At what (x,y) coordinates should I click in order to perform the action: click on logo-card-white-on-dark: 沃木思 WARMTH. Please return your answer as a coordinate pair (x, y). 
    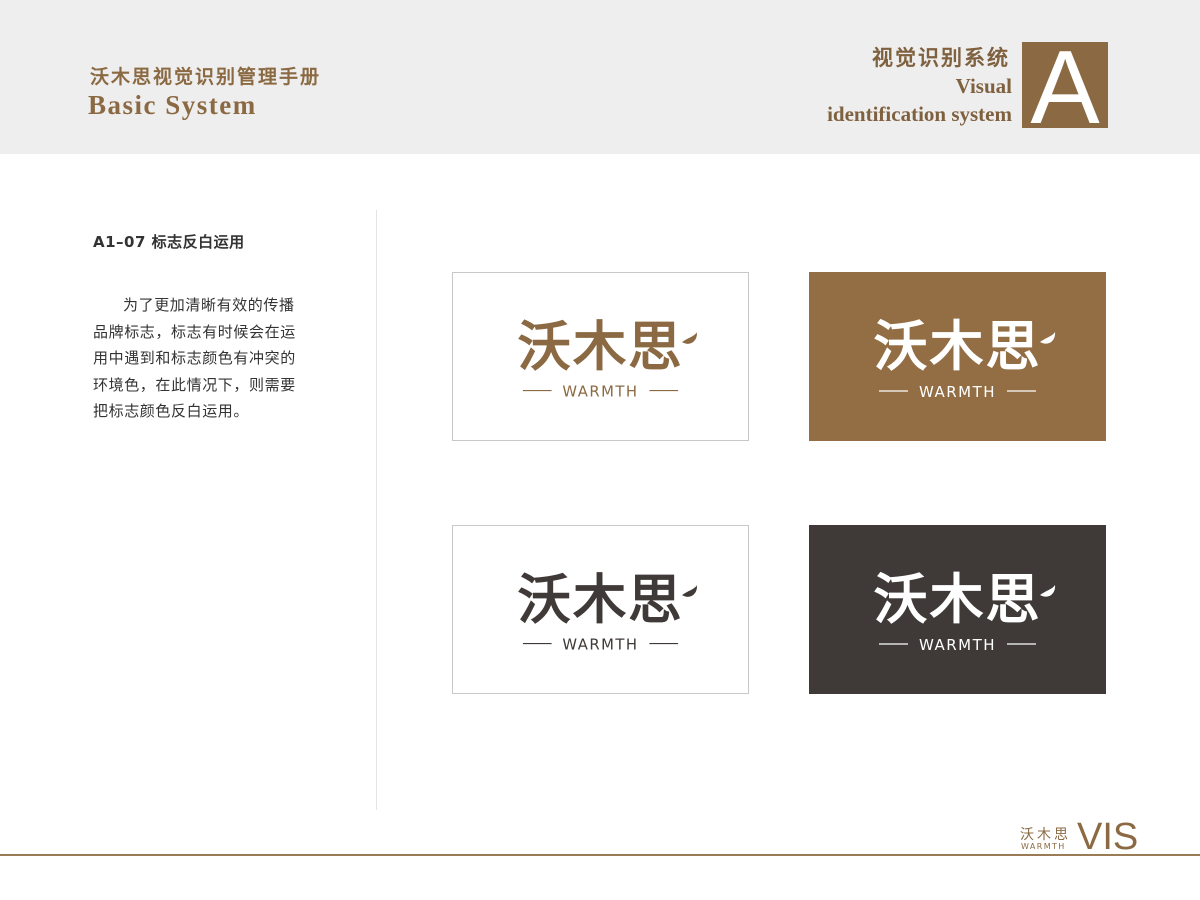
    Looking at the image, I should click on (957, 609).